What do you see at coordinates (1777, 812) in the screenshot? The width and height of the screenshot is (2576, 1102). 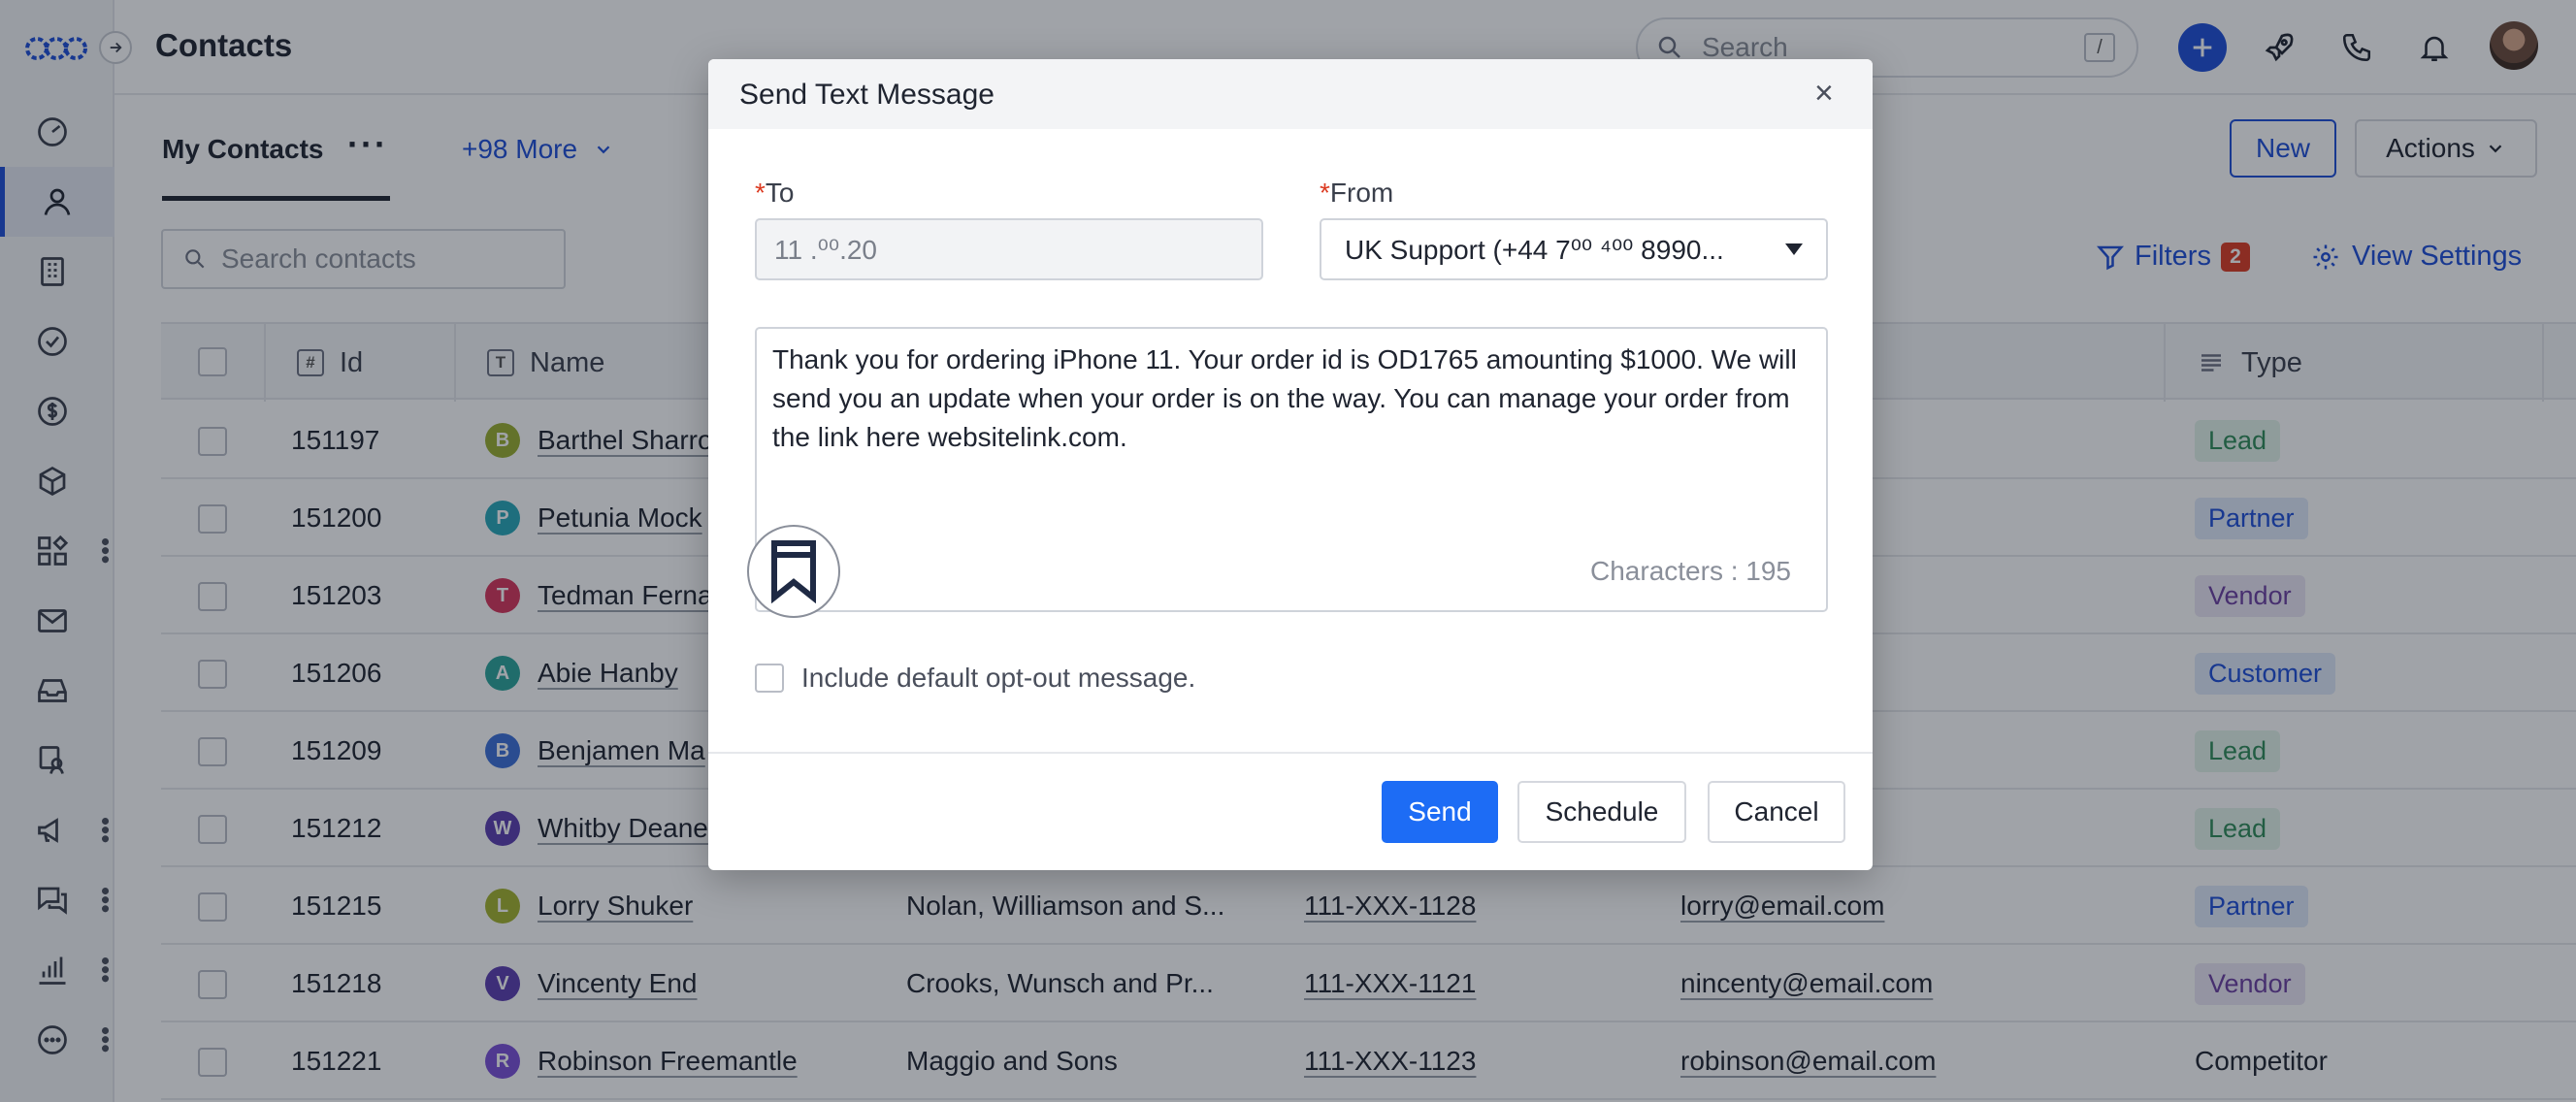 I see `cancel-button: Cancel` at bounding box center [1777, 812].